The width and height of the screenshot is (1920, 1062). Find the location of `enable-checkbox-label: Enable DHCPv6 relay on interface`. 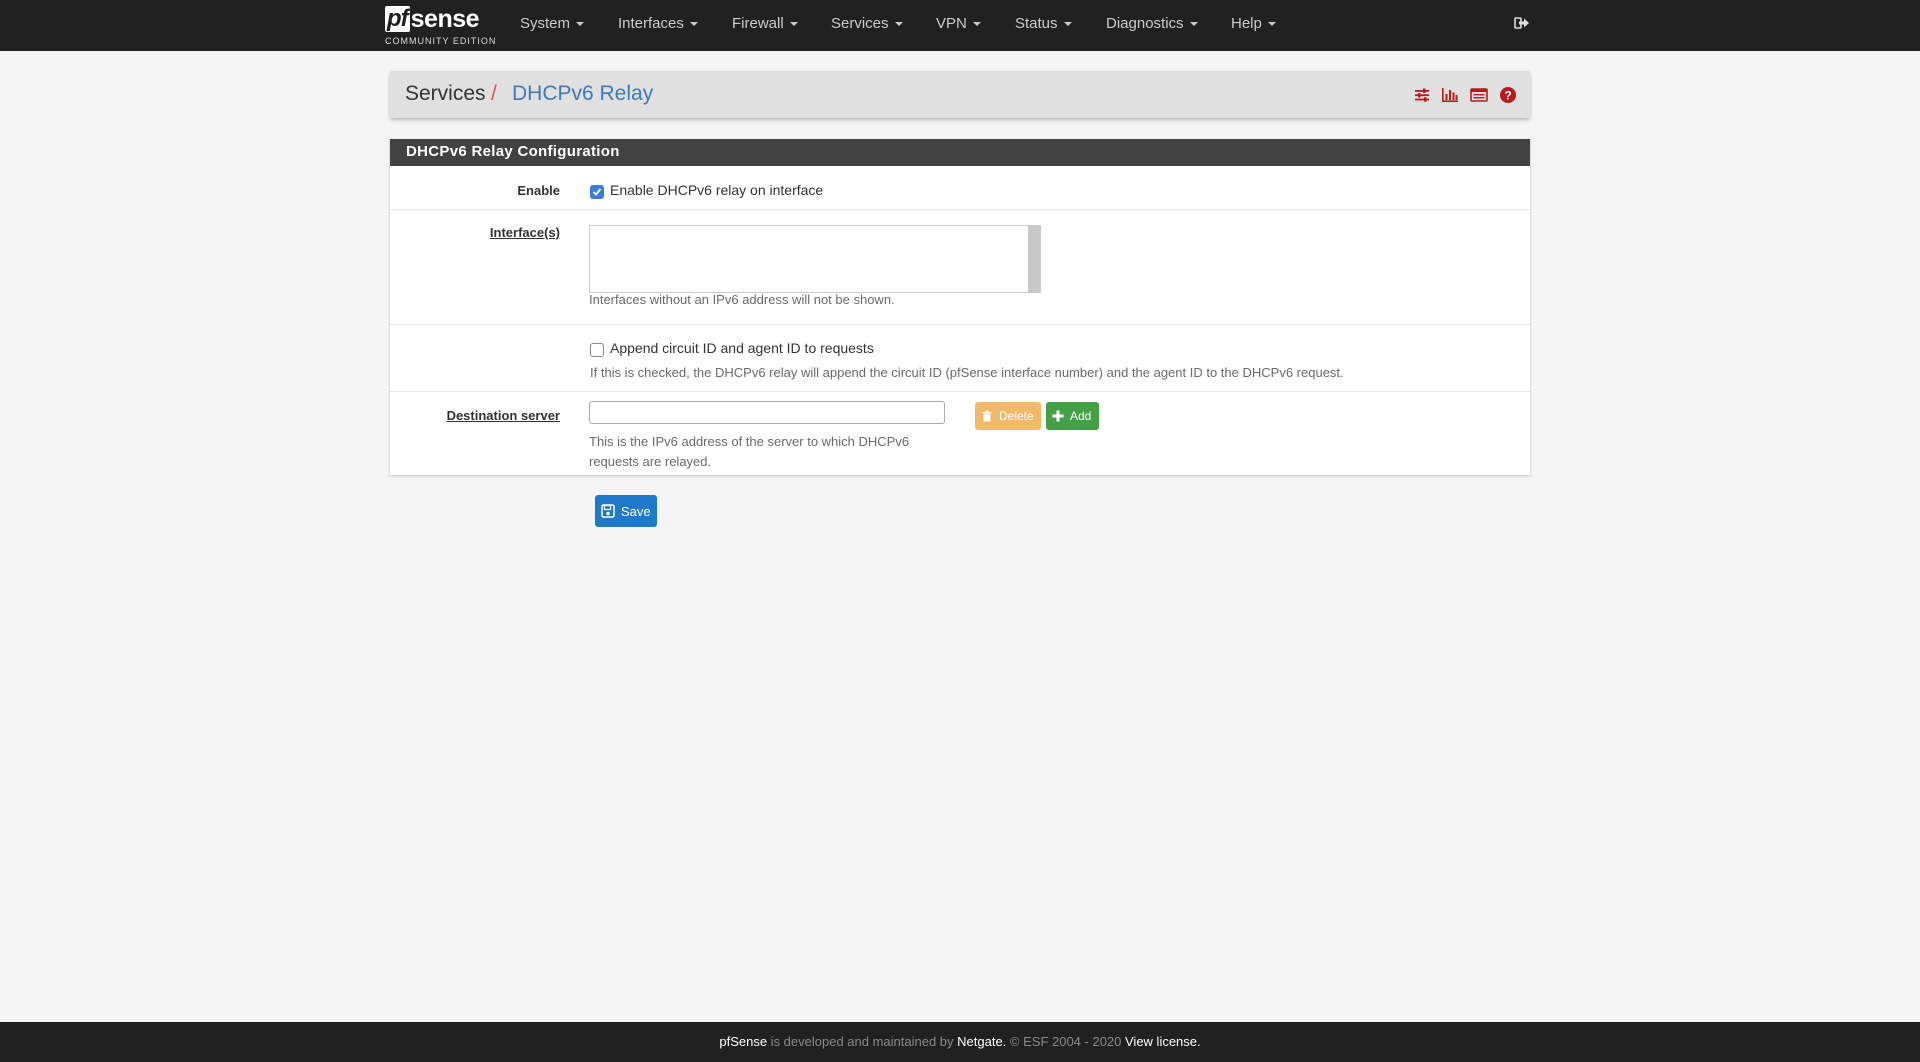

enable-checkbox-label: Enable DHCPv6 relay on interface is located at coordinates (716, 190).